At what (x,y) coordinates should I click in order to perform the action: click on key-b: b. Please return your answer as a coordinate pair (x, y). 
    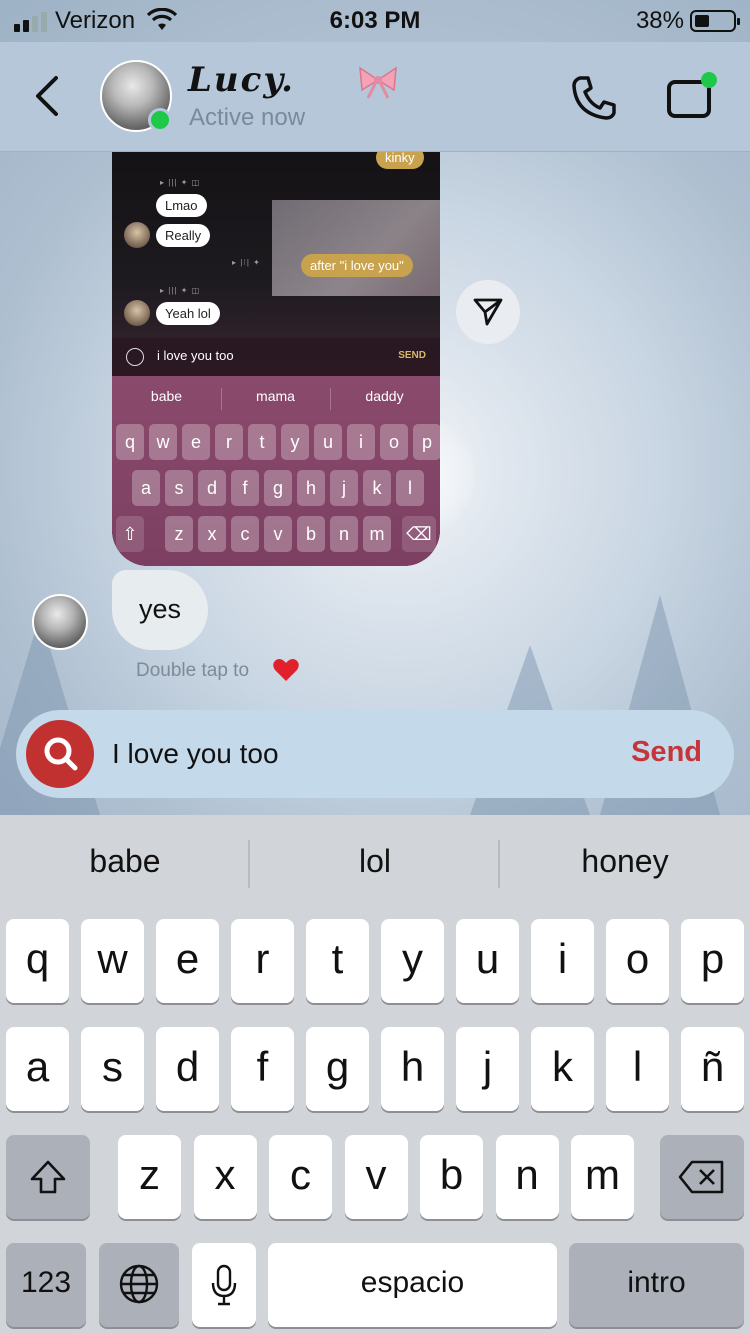
    Looking at the image, I should click on (451, 1177).